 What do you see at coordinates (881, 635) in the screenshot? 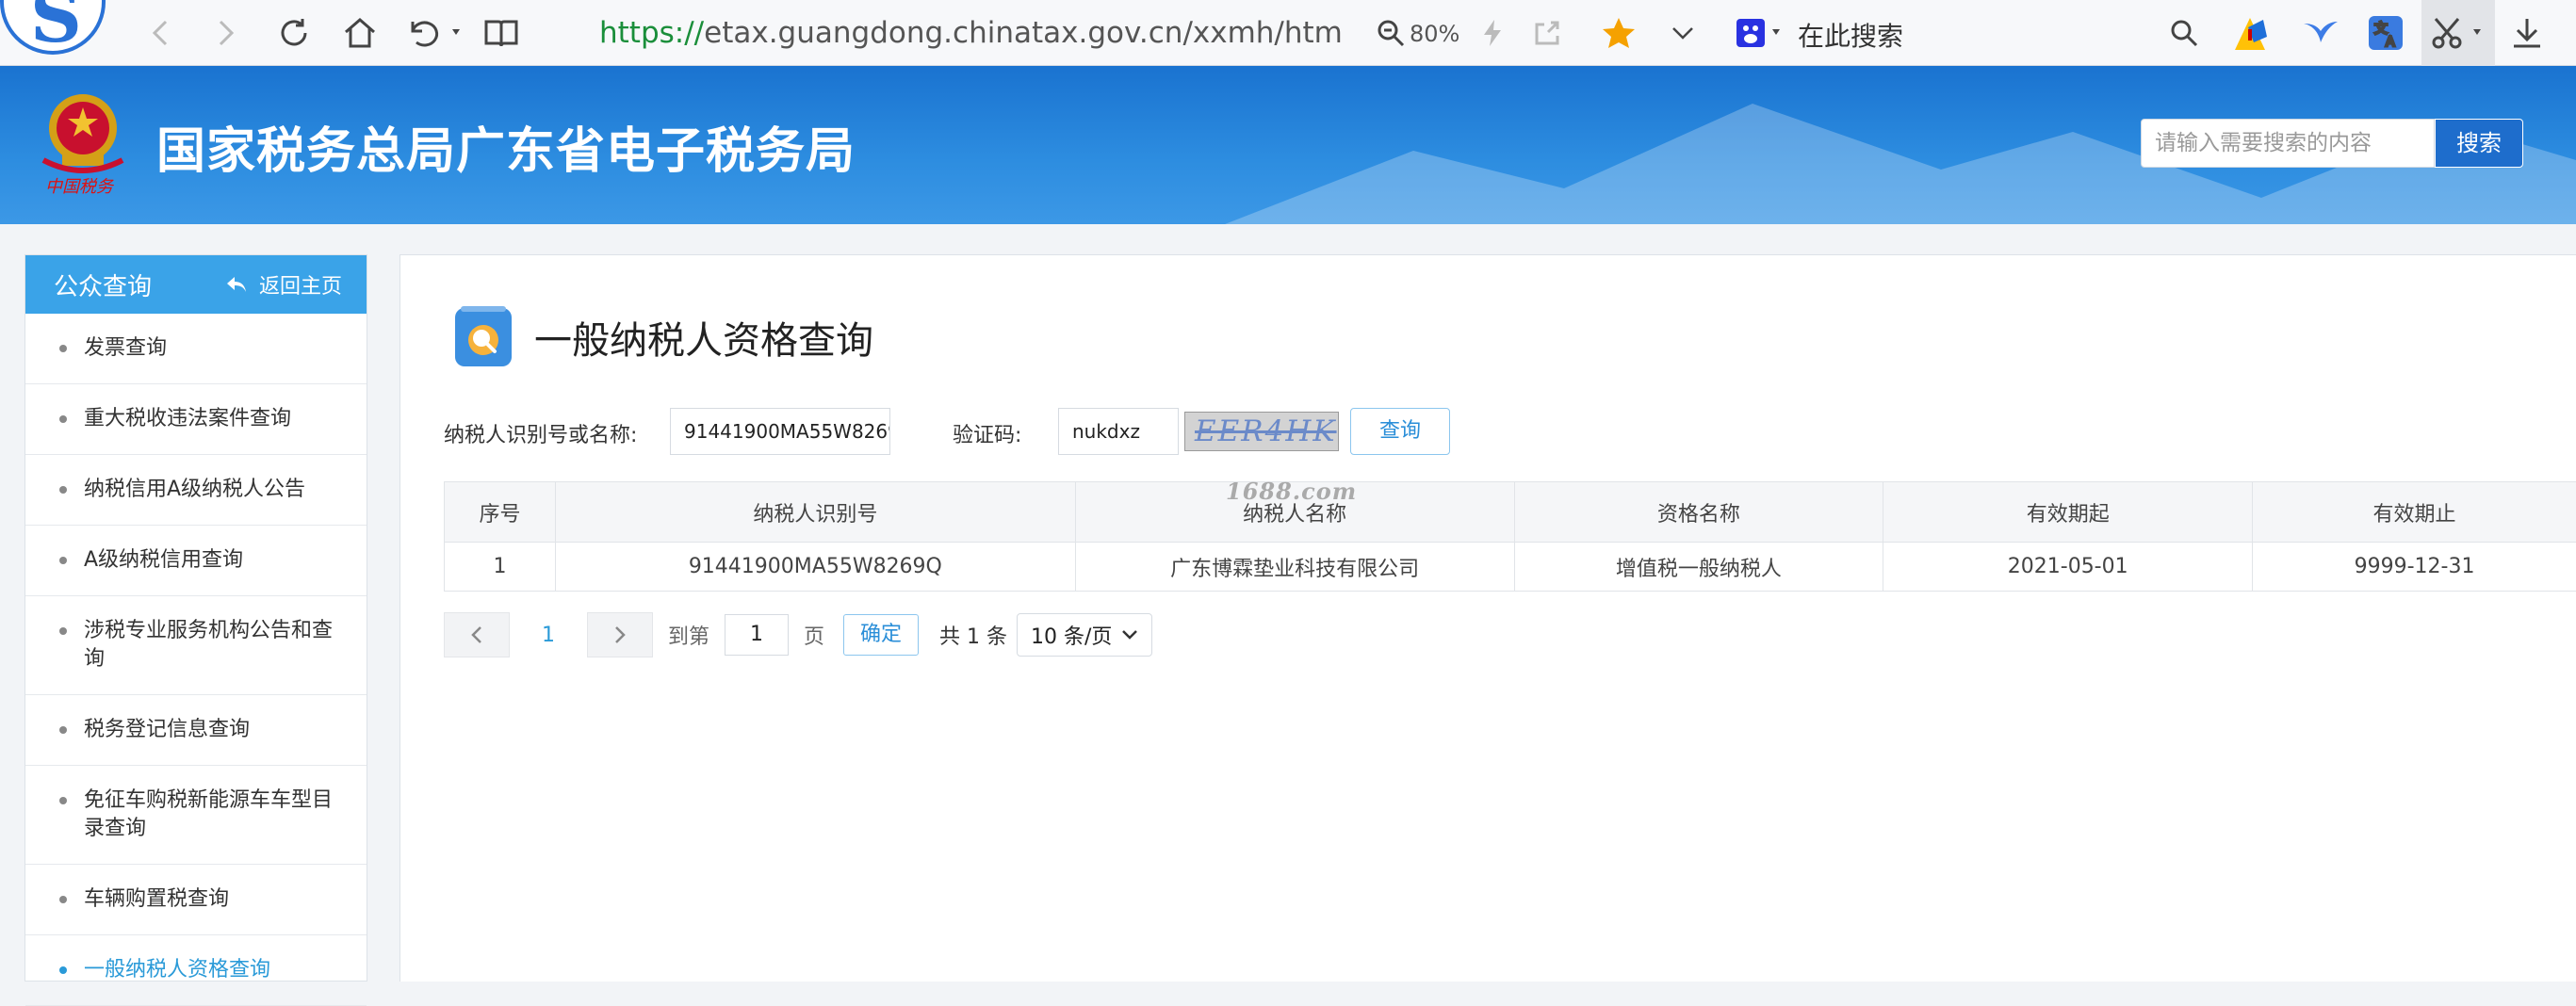
I see `goto-confirm-button: 确定` at bounding box center [881, 635].